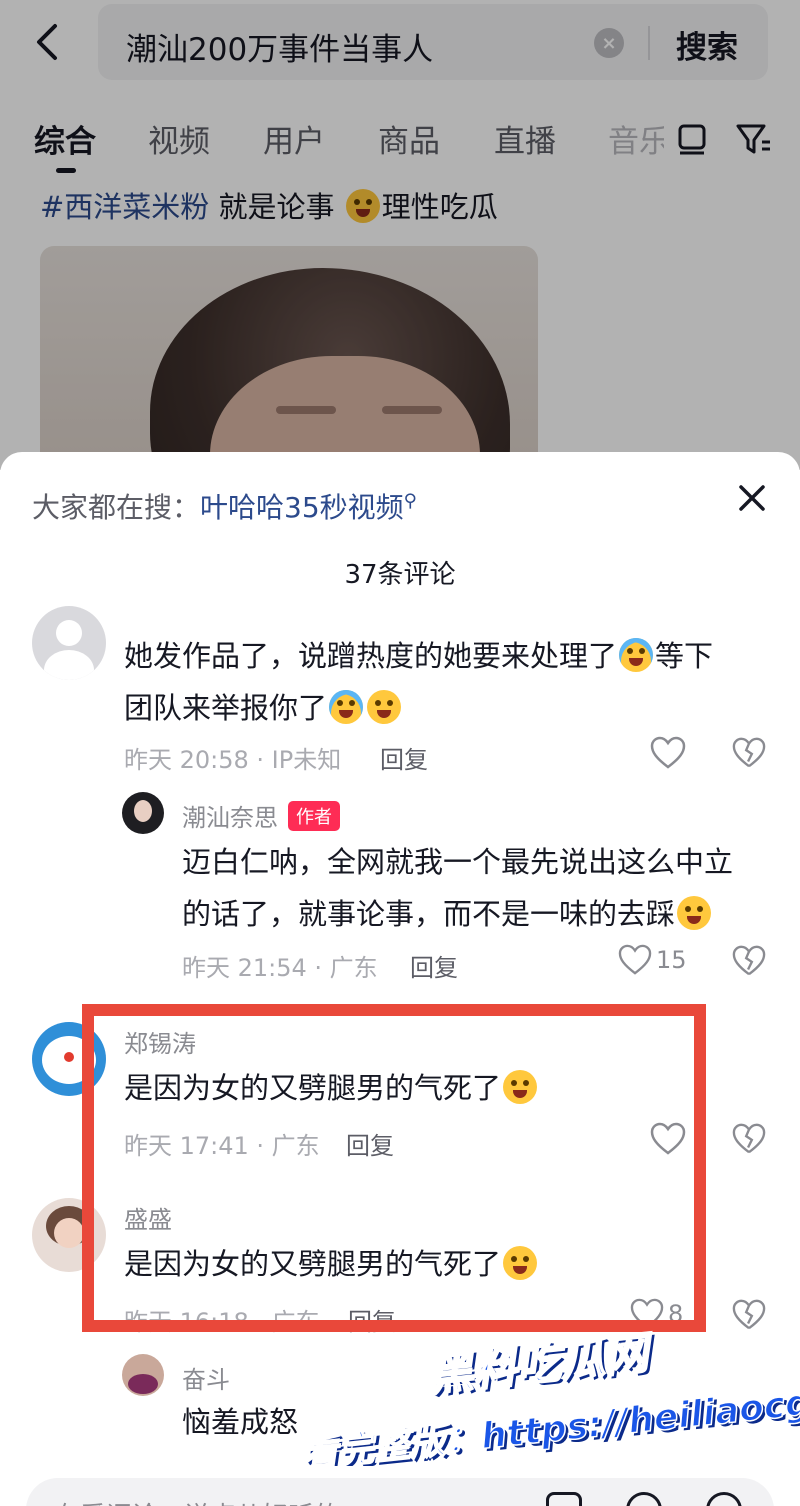 The height and width of the screenshot is (1506, 800). Describe the element at coordinates (280, 968) in the screenshot. I see `comment-meta: 昨天 21:54 · 广东` at that location.